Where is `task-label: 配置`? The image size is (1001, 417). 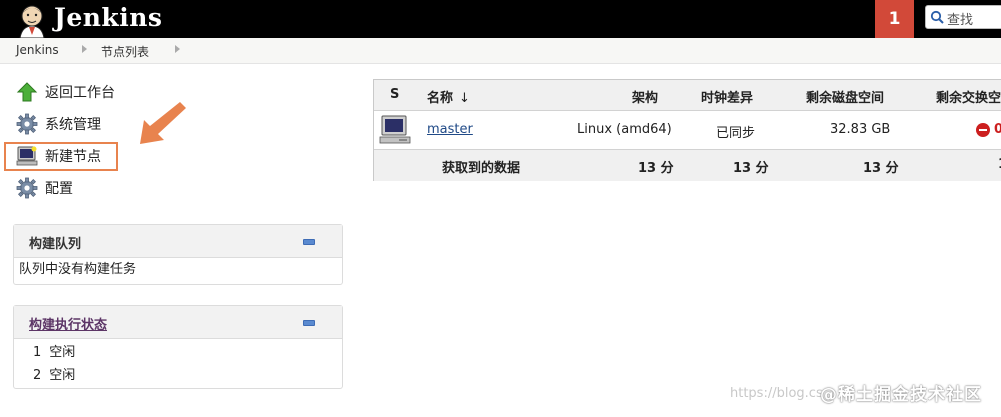
task-label: 配置 is located at coordinates (59, 189).